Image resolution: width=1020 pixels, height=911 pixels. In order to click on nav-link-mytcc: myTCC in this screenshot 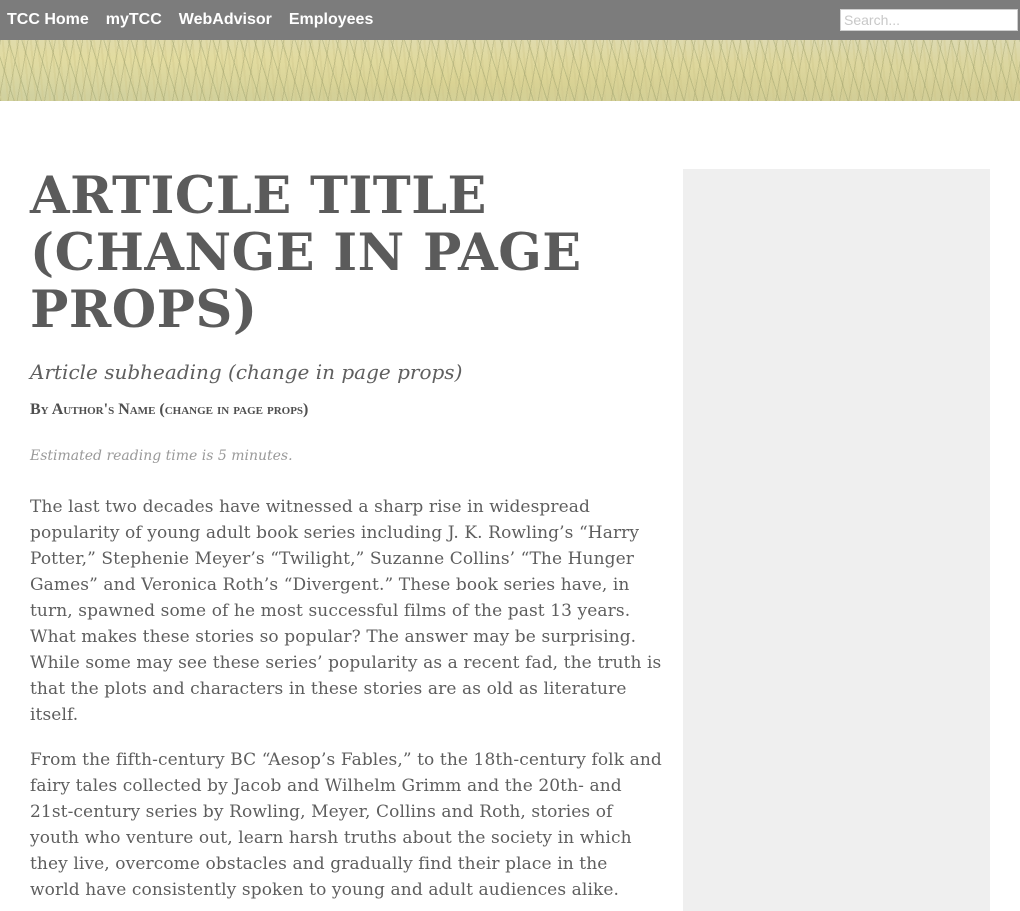, I will do `click(134, 20)`.